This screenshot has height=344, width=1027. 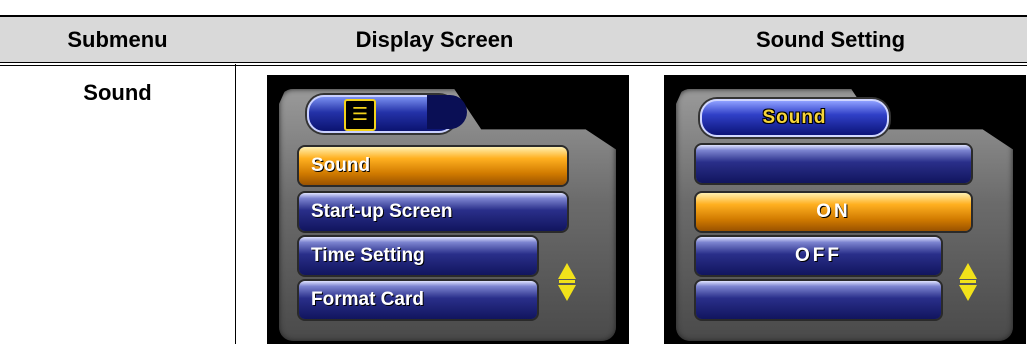 What do you see at coordinates (382, 211) in the screenshot?
I see `menu-item-label: Start-up Screen` at bounding box center [382, 211].